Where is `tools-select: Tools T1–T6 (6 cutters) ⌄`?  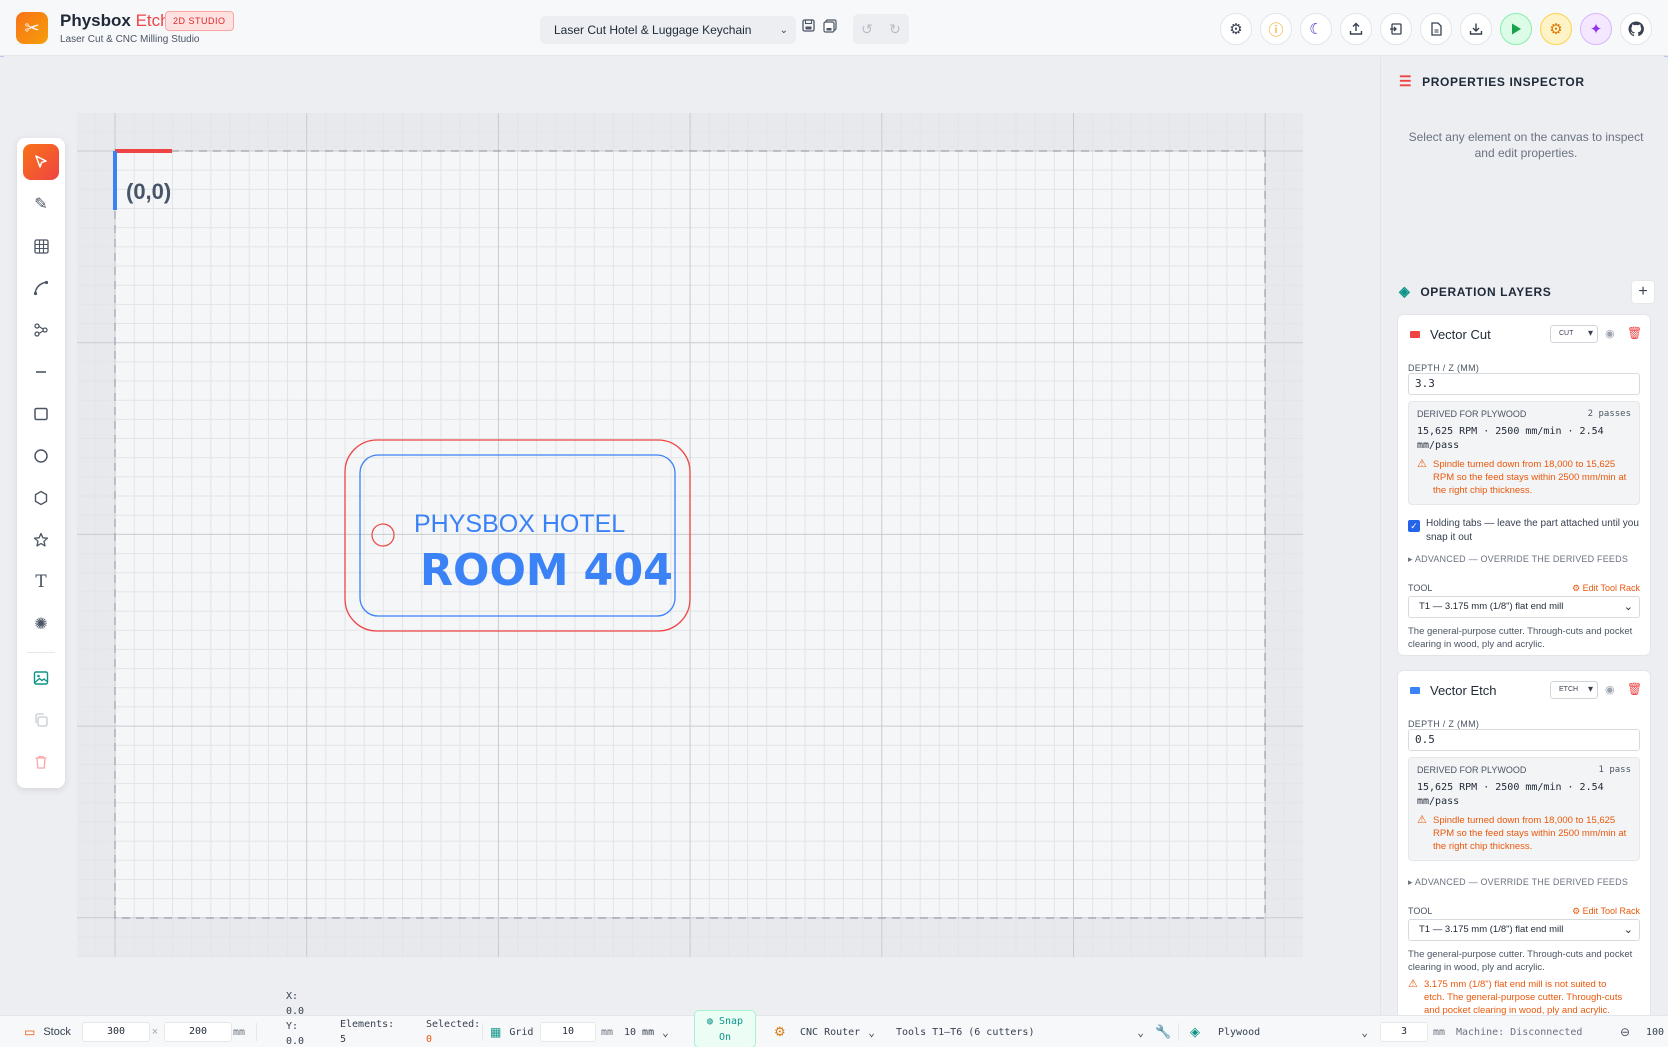 tools-select: Tools T1–T6 (6 cutters) ⌄ is located at coordinates (1020, 1031).